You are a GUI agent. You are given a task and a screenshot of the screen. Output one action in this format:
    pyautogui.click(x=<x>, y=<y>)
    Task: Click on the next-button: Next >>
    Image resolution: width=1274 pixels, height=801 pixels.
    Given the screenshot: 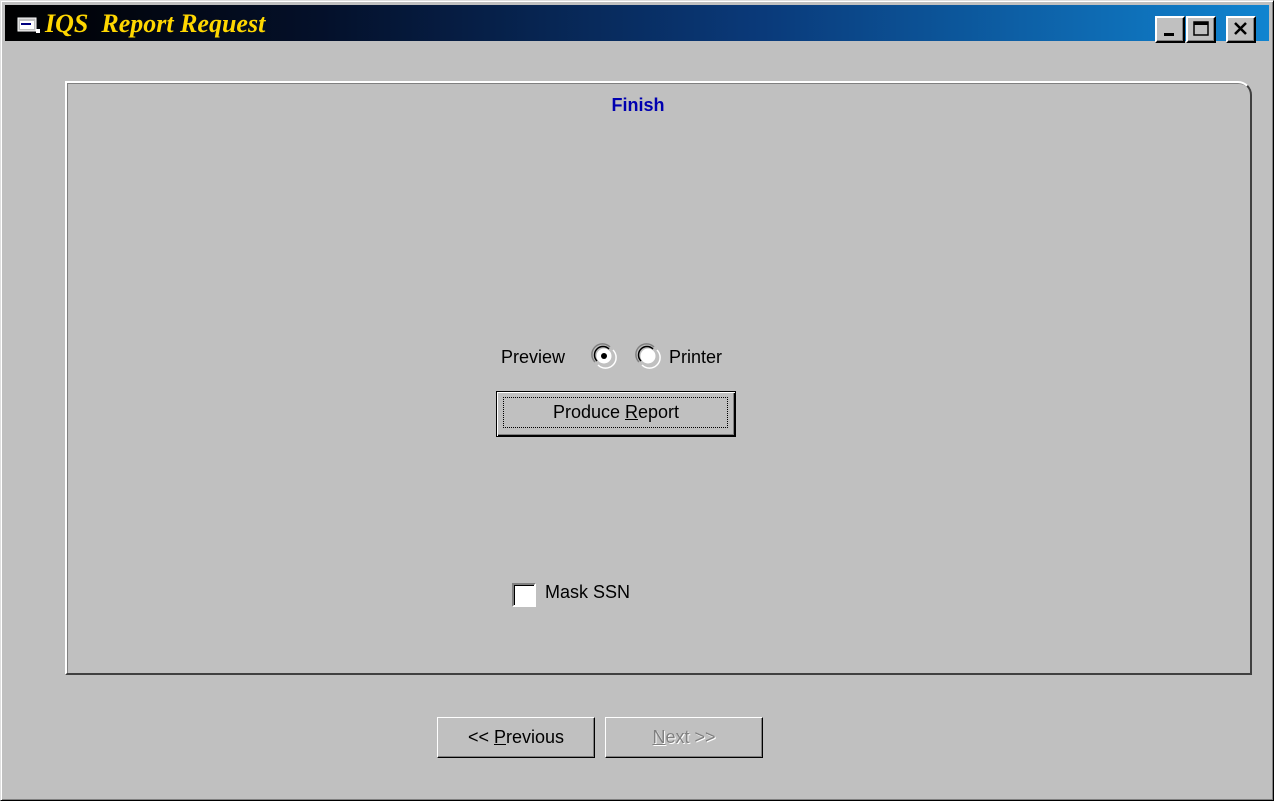 What is the action you would take?
    pyautogui.click(x=684, y=737)
    